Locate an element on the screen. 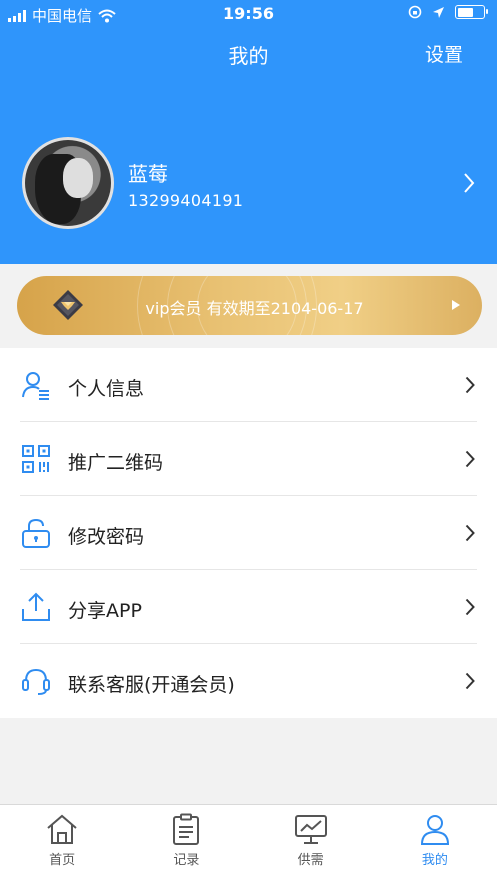 The height and width of the screenshot is (883, 497). menu-item-customer-service: 联系客服(开通会员) is located at coordinates (248, 681).